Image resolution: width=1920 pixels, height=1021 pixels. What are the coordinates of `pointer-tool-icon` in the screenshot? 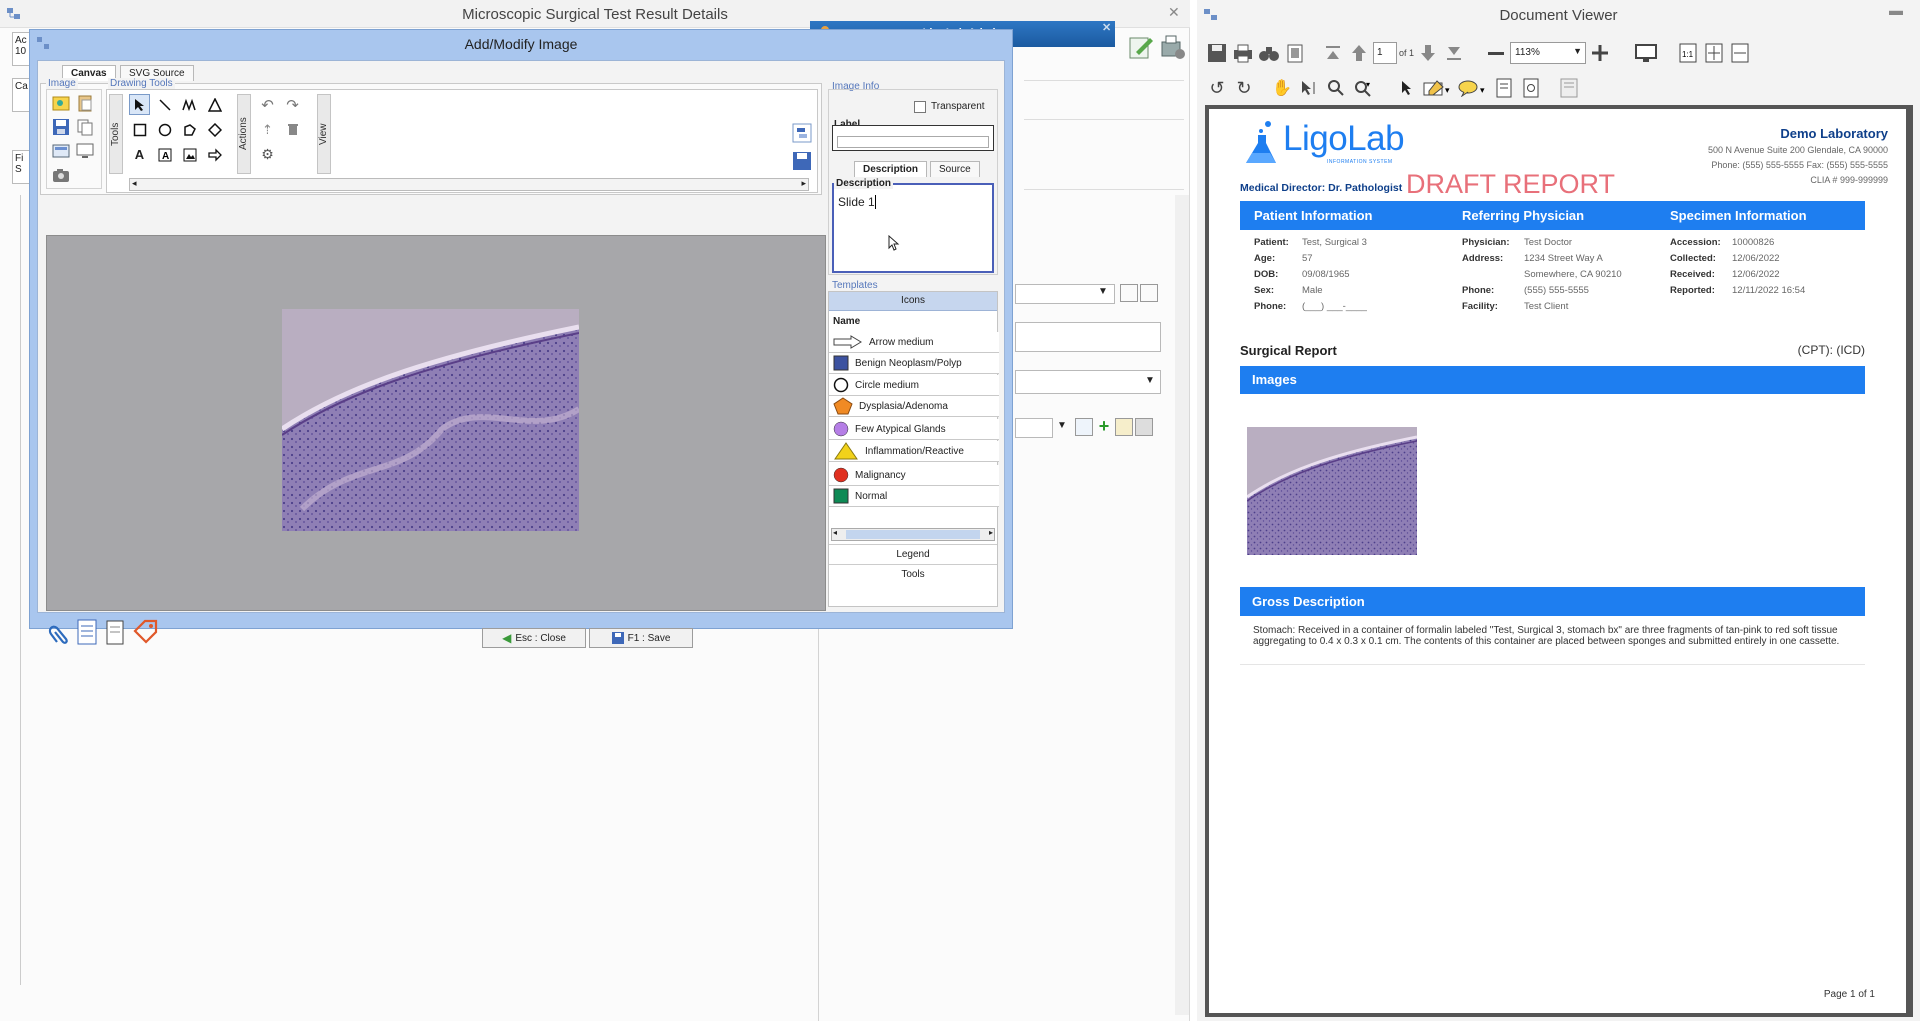 It's located at (139, 104).